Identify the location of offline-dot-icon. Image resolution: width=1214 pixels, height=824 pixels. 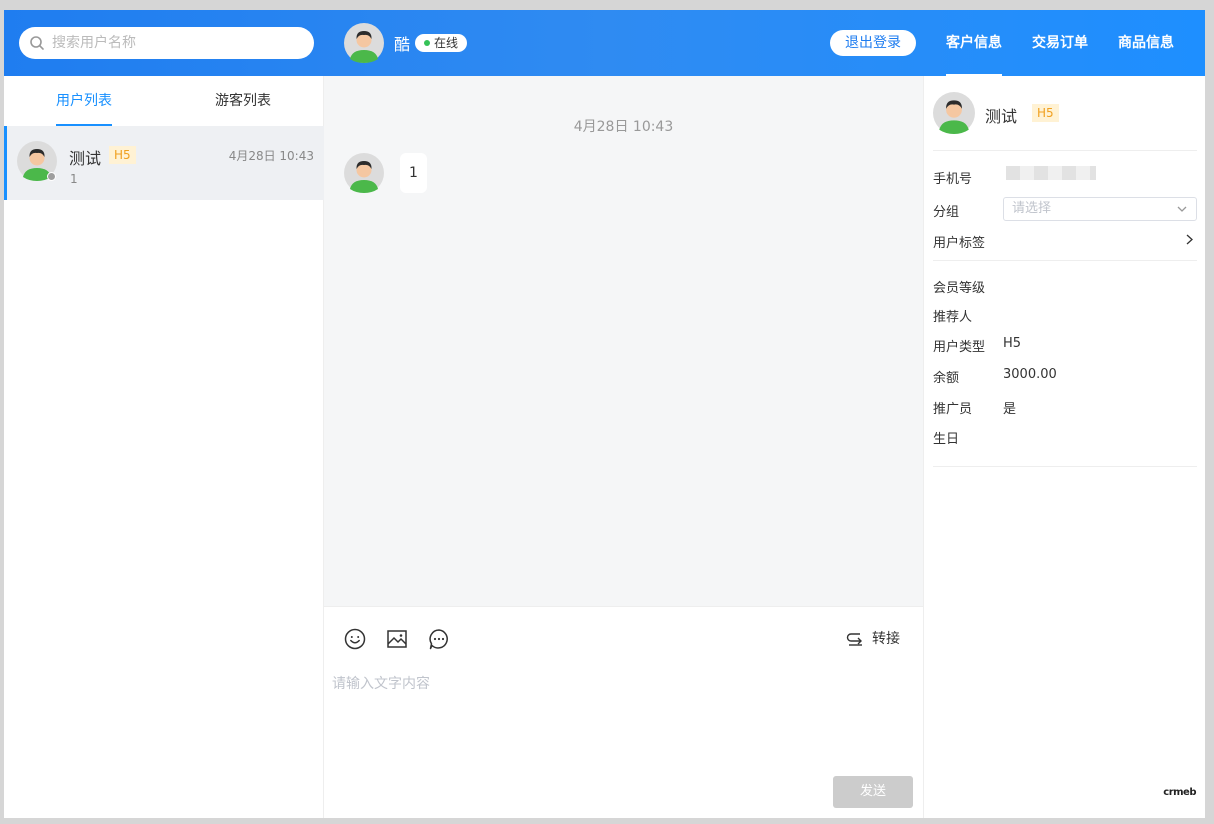
(51, 176).